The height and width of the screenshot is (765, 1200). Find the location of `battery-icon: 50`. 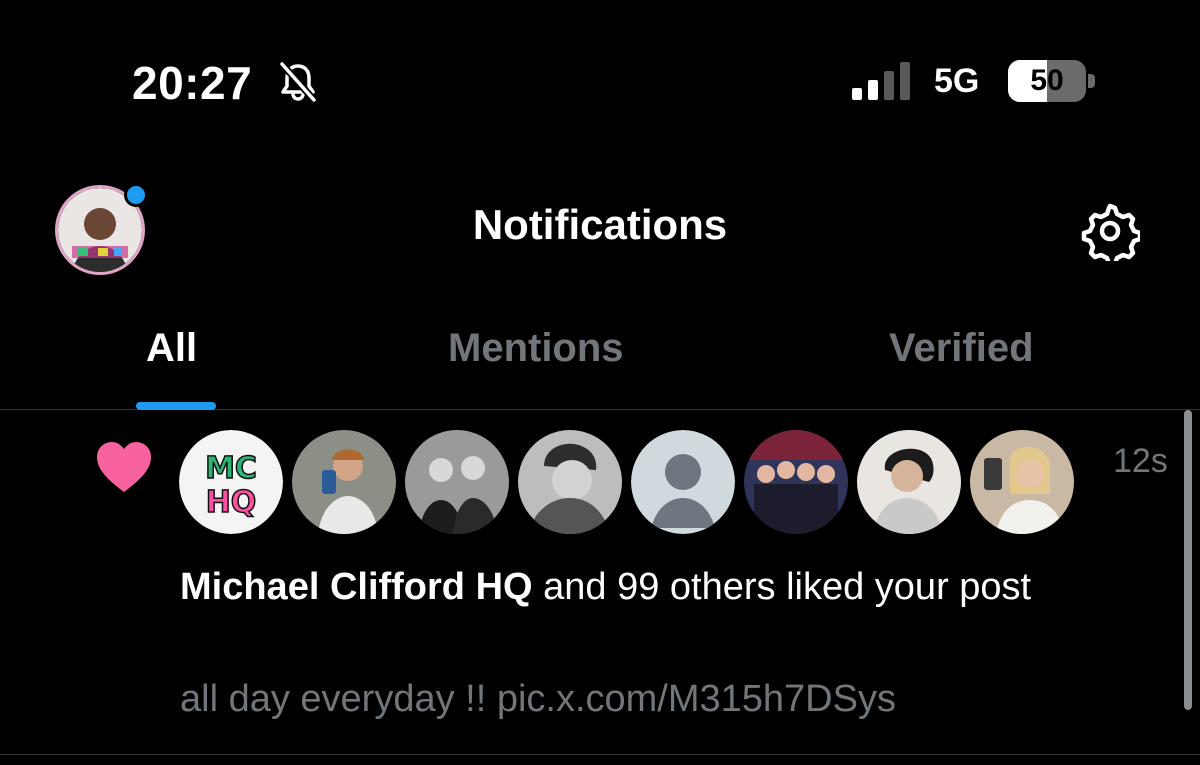

battery-icon: 50 is located at coordinates (1052, 81).